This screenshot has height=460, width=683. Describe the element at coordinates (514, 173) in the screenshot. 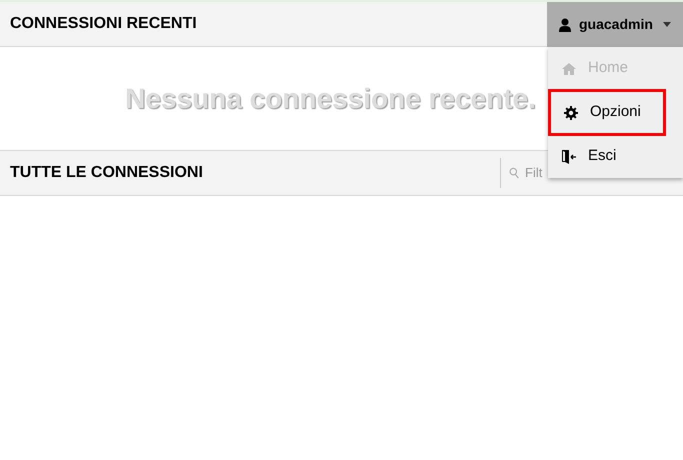

I see `search-icon` at that location.